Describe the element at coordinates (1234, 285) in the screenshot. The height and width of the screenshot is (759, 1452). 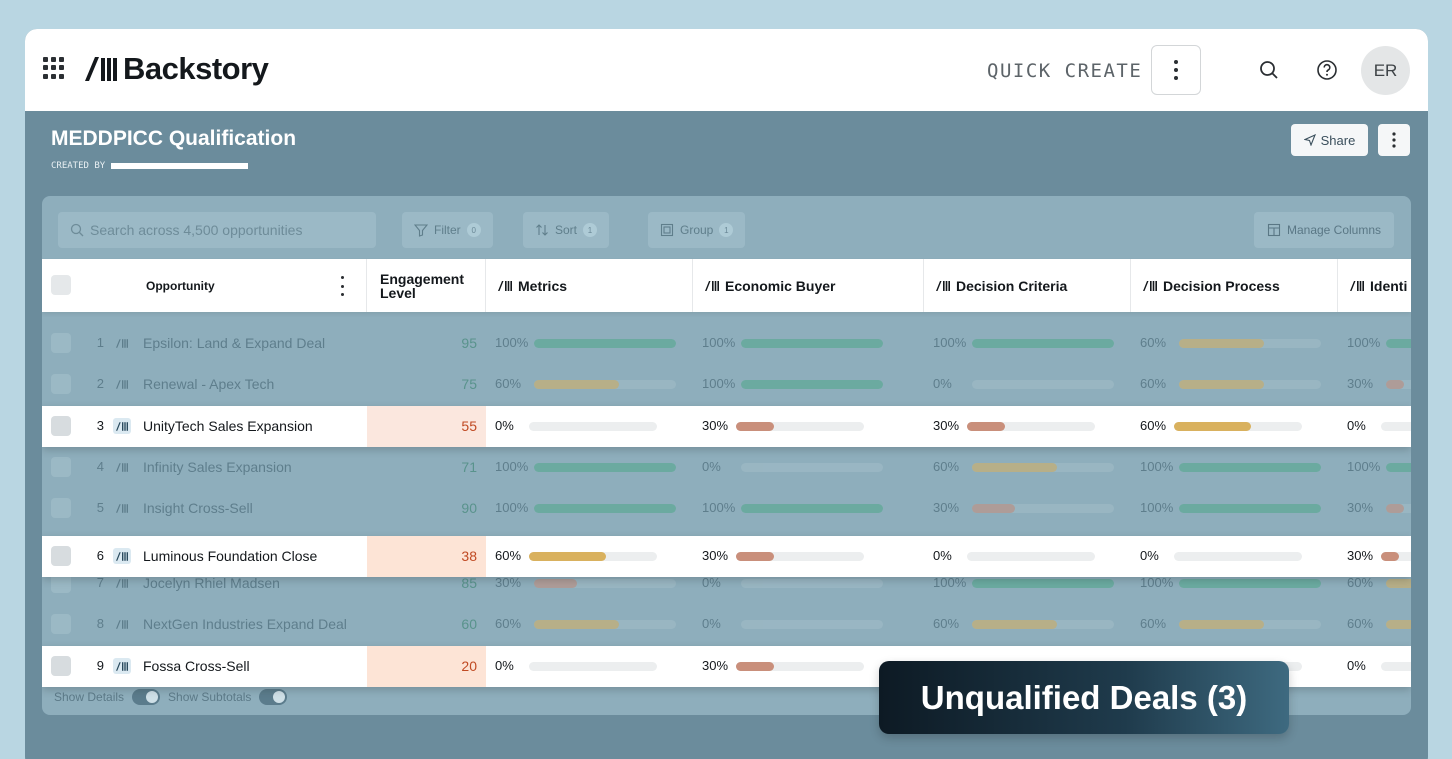
I see `column-header-decision-process: Decision Process` at that location.